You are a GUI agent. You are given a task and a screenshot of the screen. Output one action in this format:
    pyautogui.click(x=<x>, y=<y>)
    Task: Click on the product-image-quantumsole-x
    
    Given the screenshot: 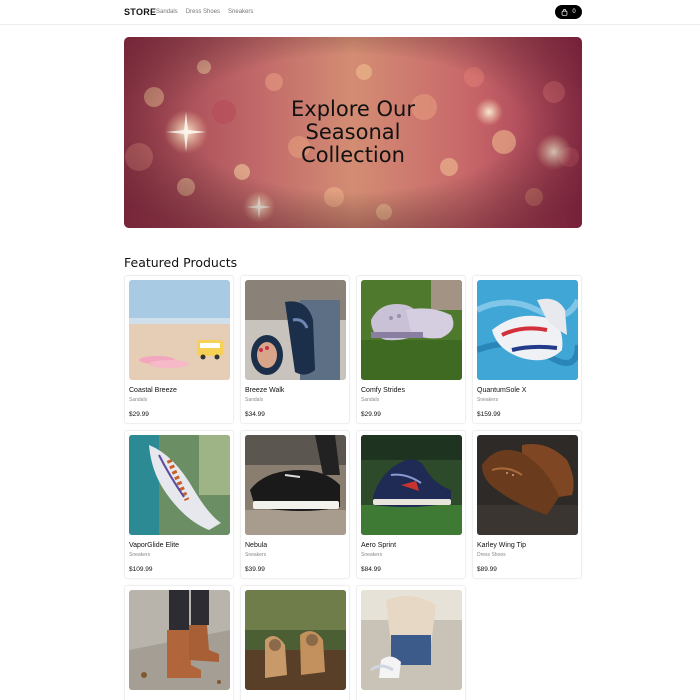 What is the action you would take?
    pyautogui.click(x=527, y=330)
    